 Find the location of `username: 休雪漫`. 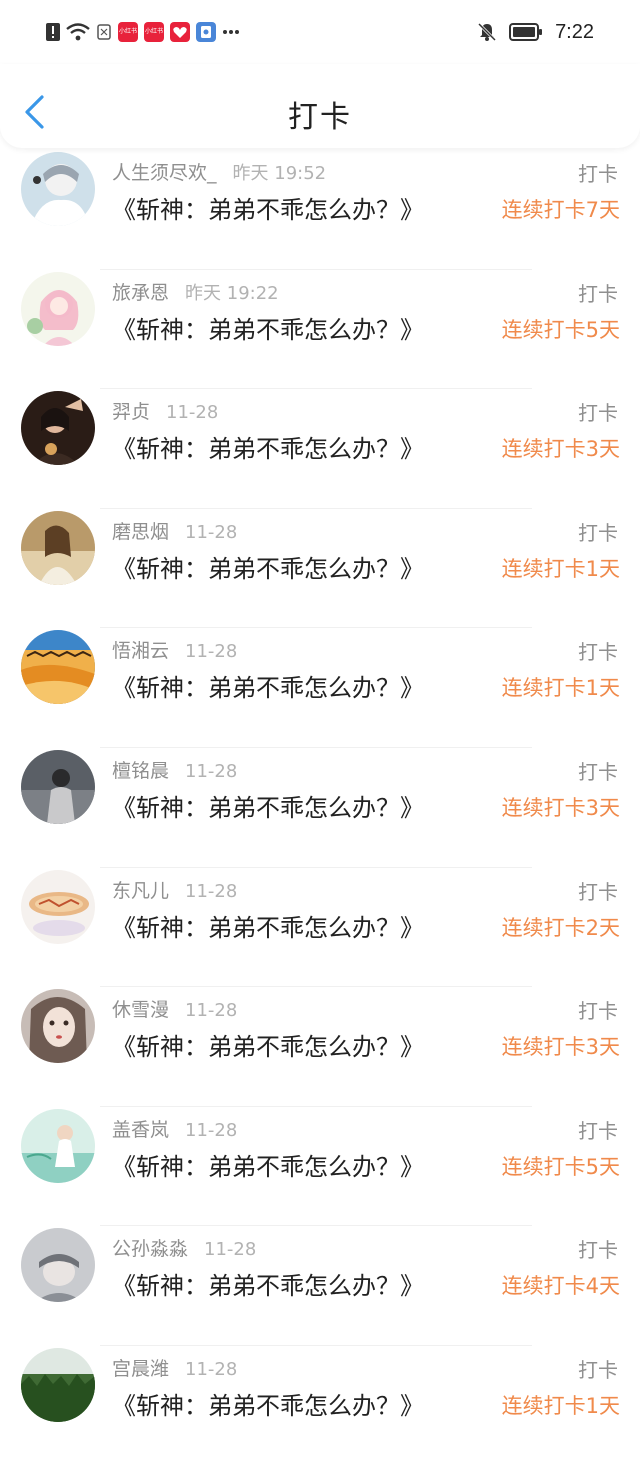

username: 休雪漫 is located at coordinates (140, 1010).